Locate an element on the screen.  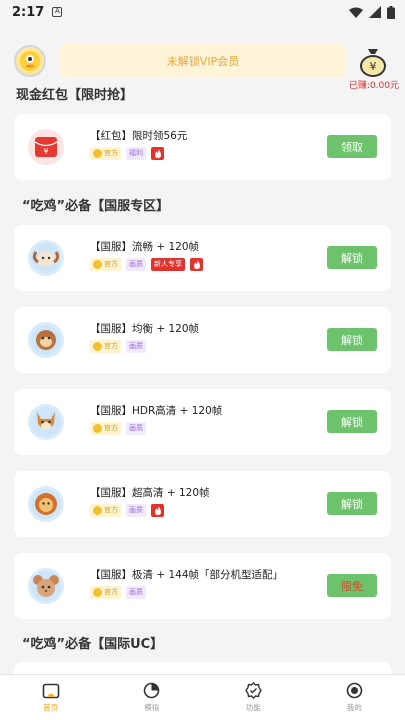
list-item: 【国服】均衡 + 120帧 官方 画质 解锁 is located at coordinates (202, 340).